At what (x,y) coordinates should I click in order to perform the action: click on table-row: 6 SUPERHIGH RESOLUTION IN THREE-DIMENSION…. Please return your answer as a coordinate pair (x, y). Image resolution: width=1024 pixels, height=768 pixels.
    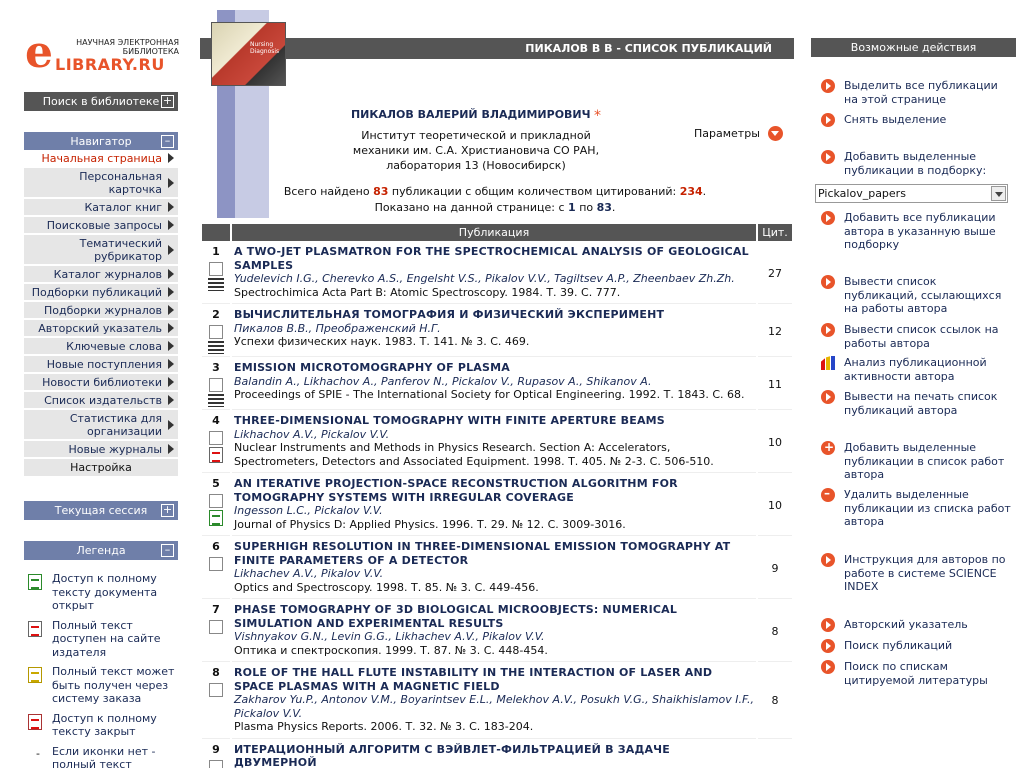
    Looking at the image, I should click on (497, 568).